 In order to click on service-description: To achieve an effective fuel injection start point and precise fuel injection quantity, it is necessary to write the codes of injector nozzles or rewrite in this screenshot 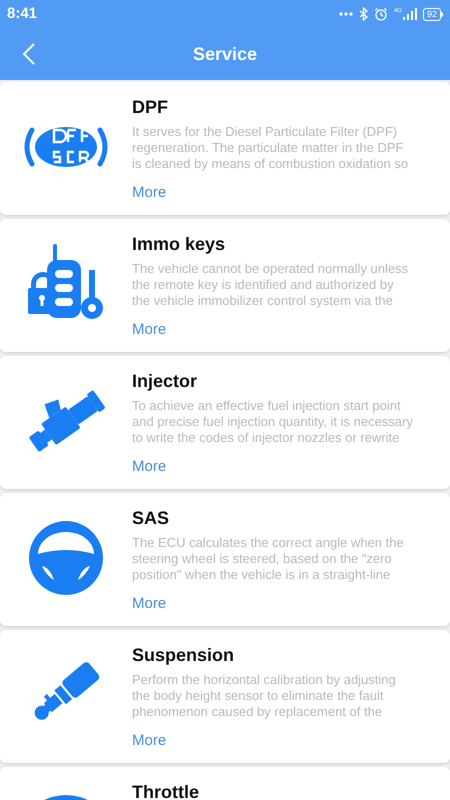, I will do `click(272, 422)`.